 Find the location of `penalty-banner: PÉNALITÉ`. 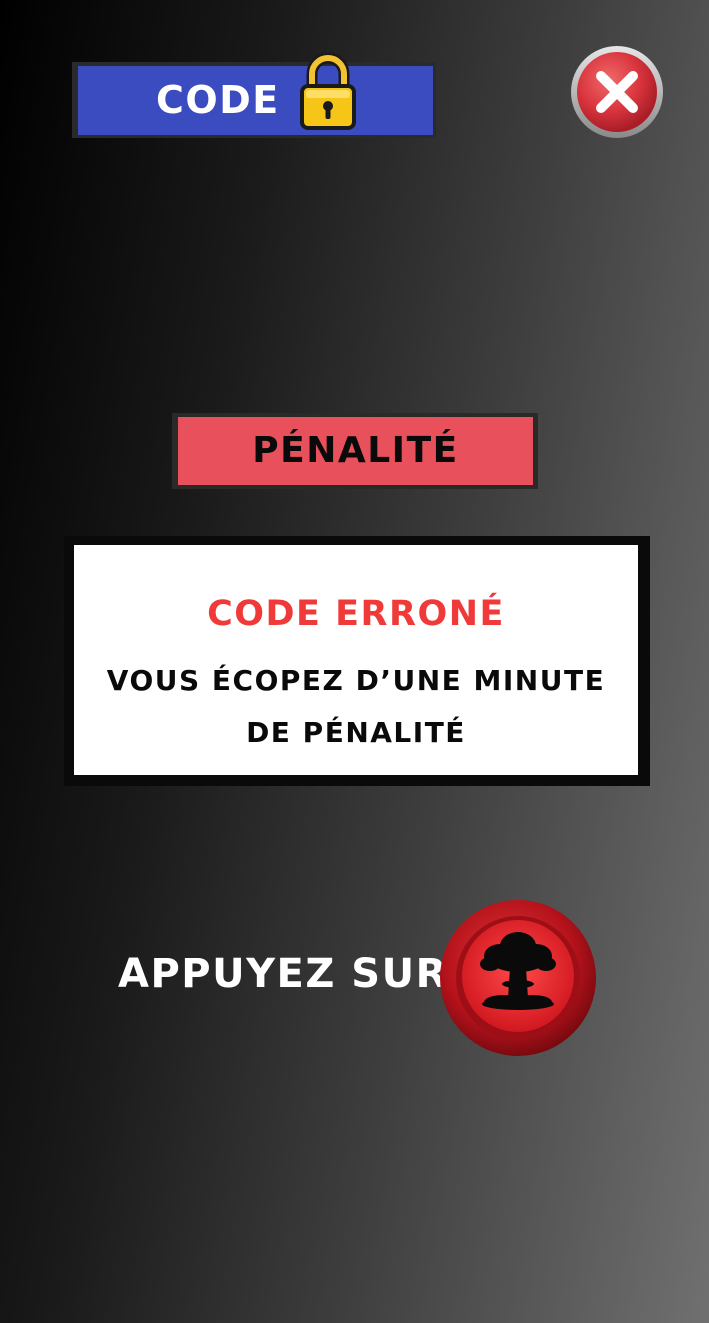

penalty-banner: PÉNALITÉ is located at coordinates (355, 451).